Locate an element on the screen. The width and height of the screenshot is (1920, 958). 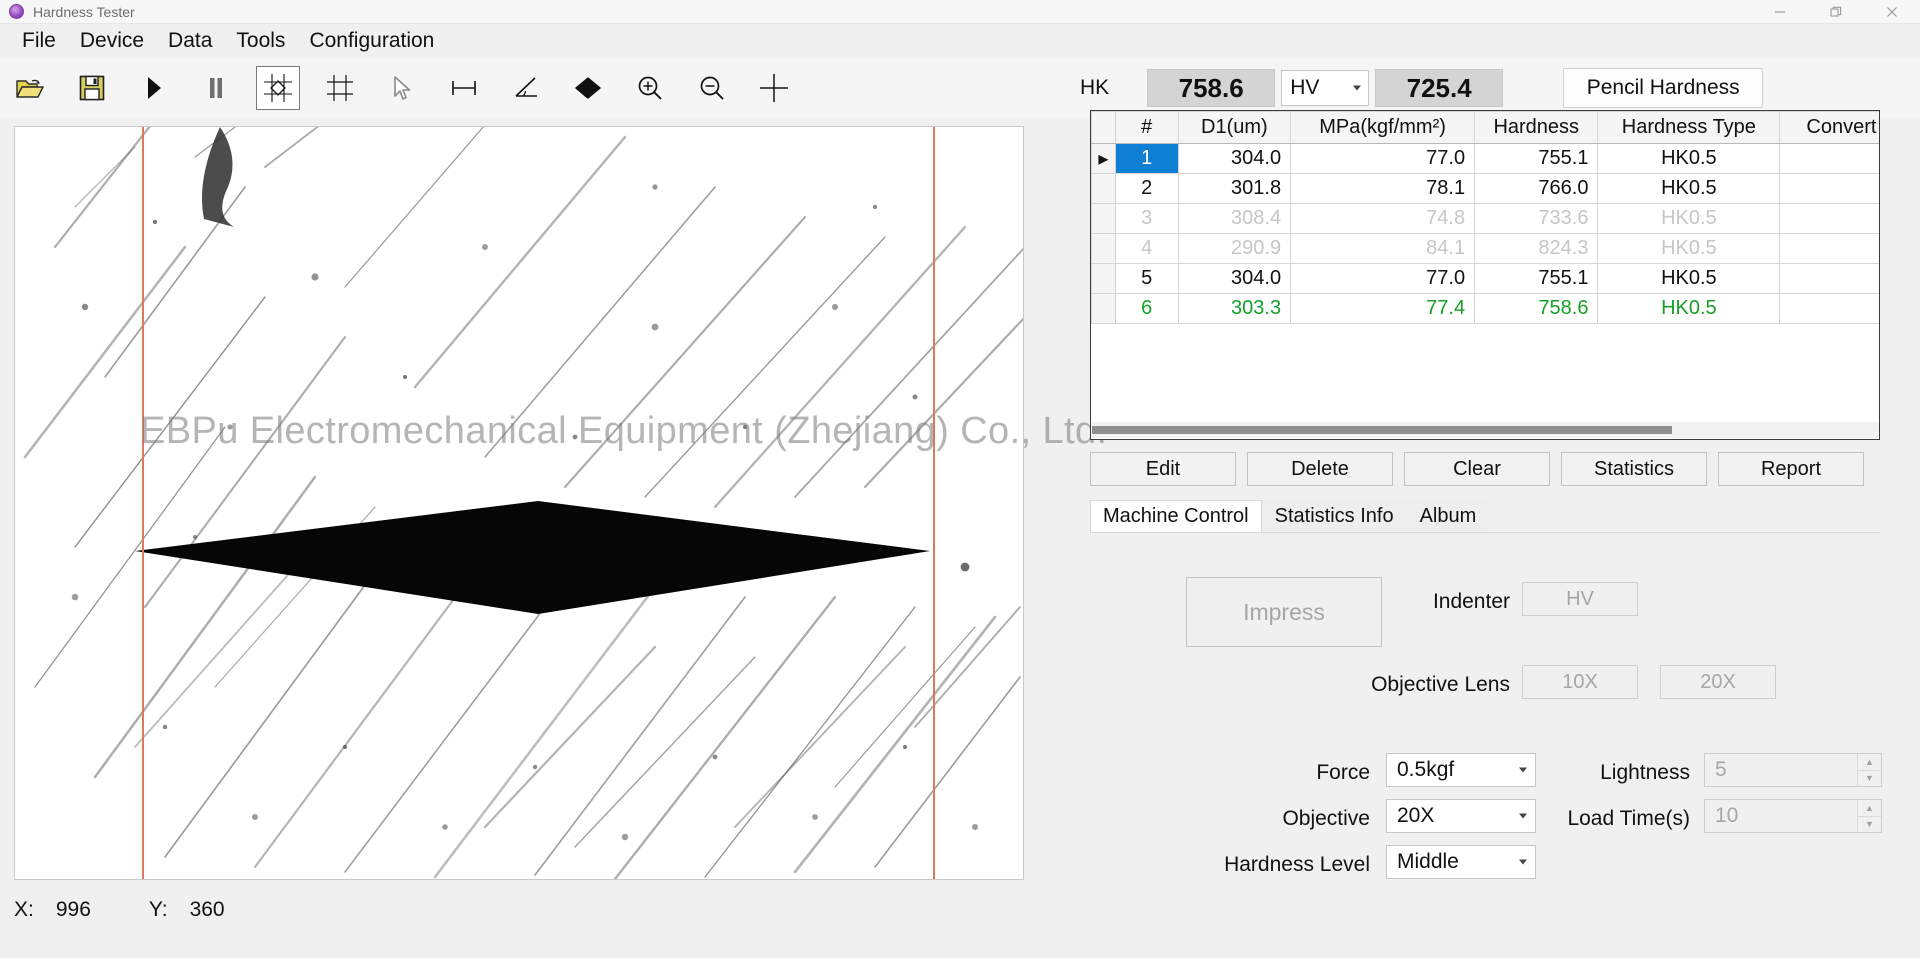
cell-hardness: 733.6 is located at coordinates (1536, 218).